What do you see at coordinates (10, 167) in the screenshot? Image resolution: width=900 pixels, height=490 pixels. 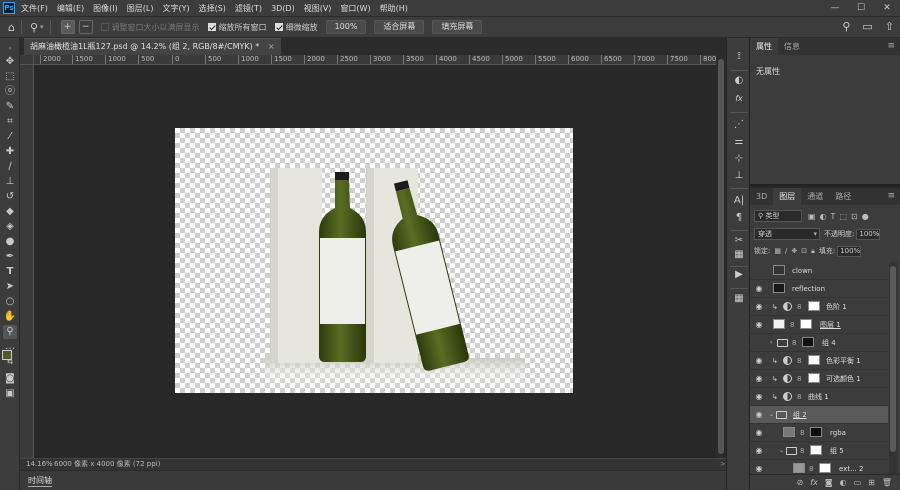 I see `brush-tool-icon: ∕` at bounding box center [10, 167].